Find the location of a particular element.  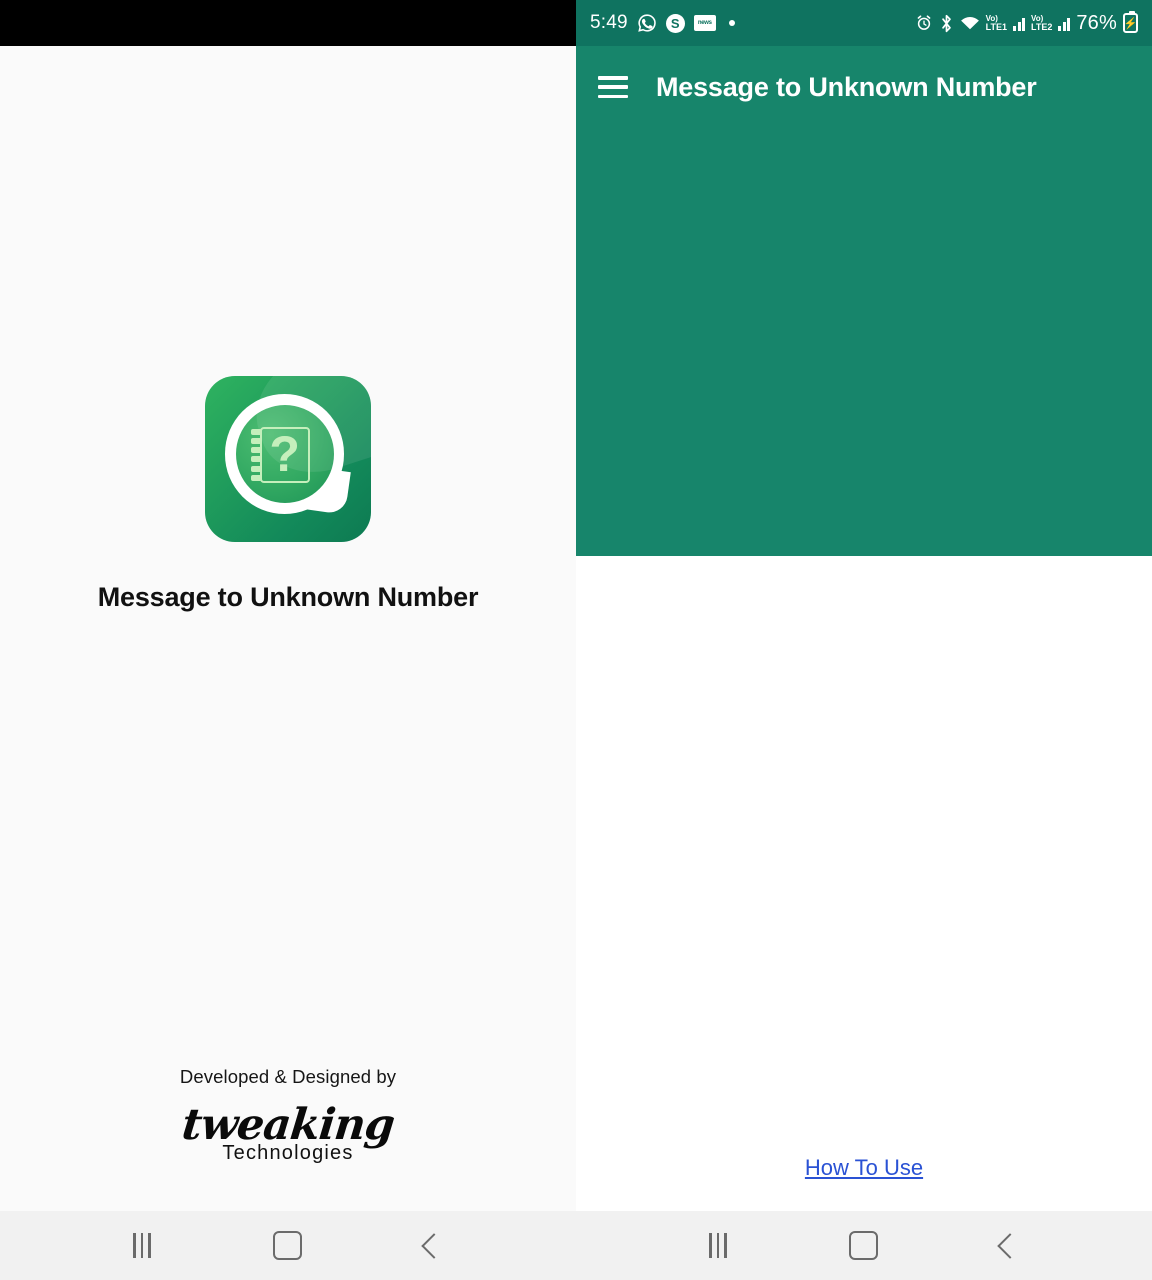

bluetooth-icon is located at coordinates (946, 23).